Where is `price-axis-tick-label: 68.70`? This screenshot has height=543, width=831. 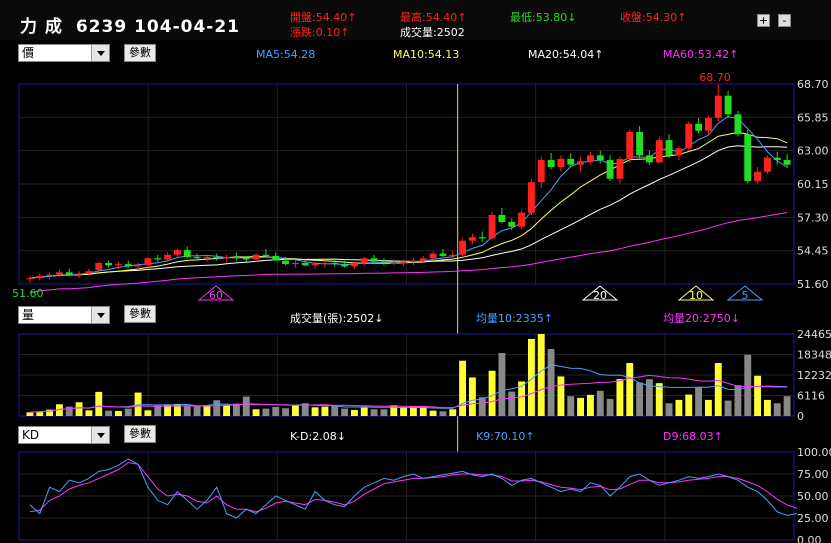
price-axis-tick-label: 68.70 is located at coordinates (813, 84).